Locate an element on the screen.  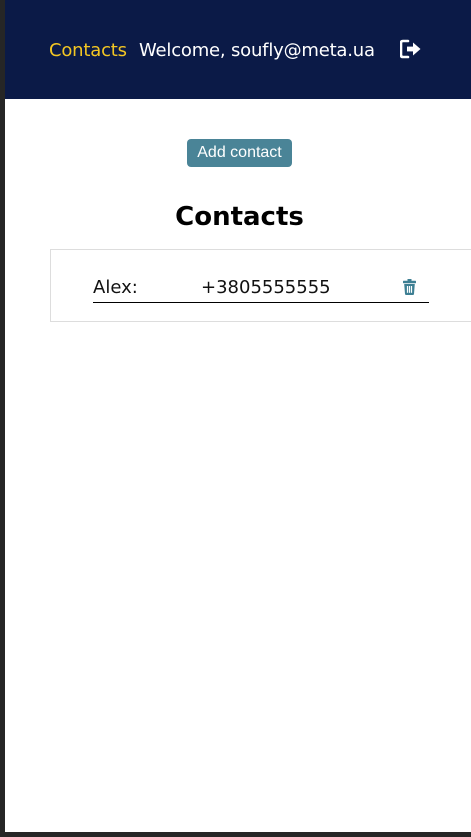
trash-icon is located at coordinates (409, 287).